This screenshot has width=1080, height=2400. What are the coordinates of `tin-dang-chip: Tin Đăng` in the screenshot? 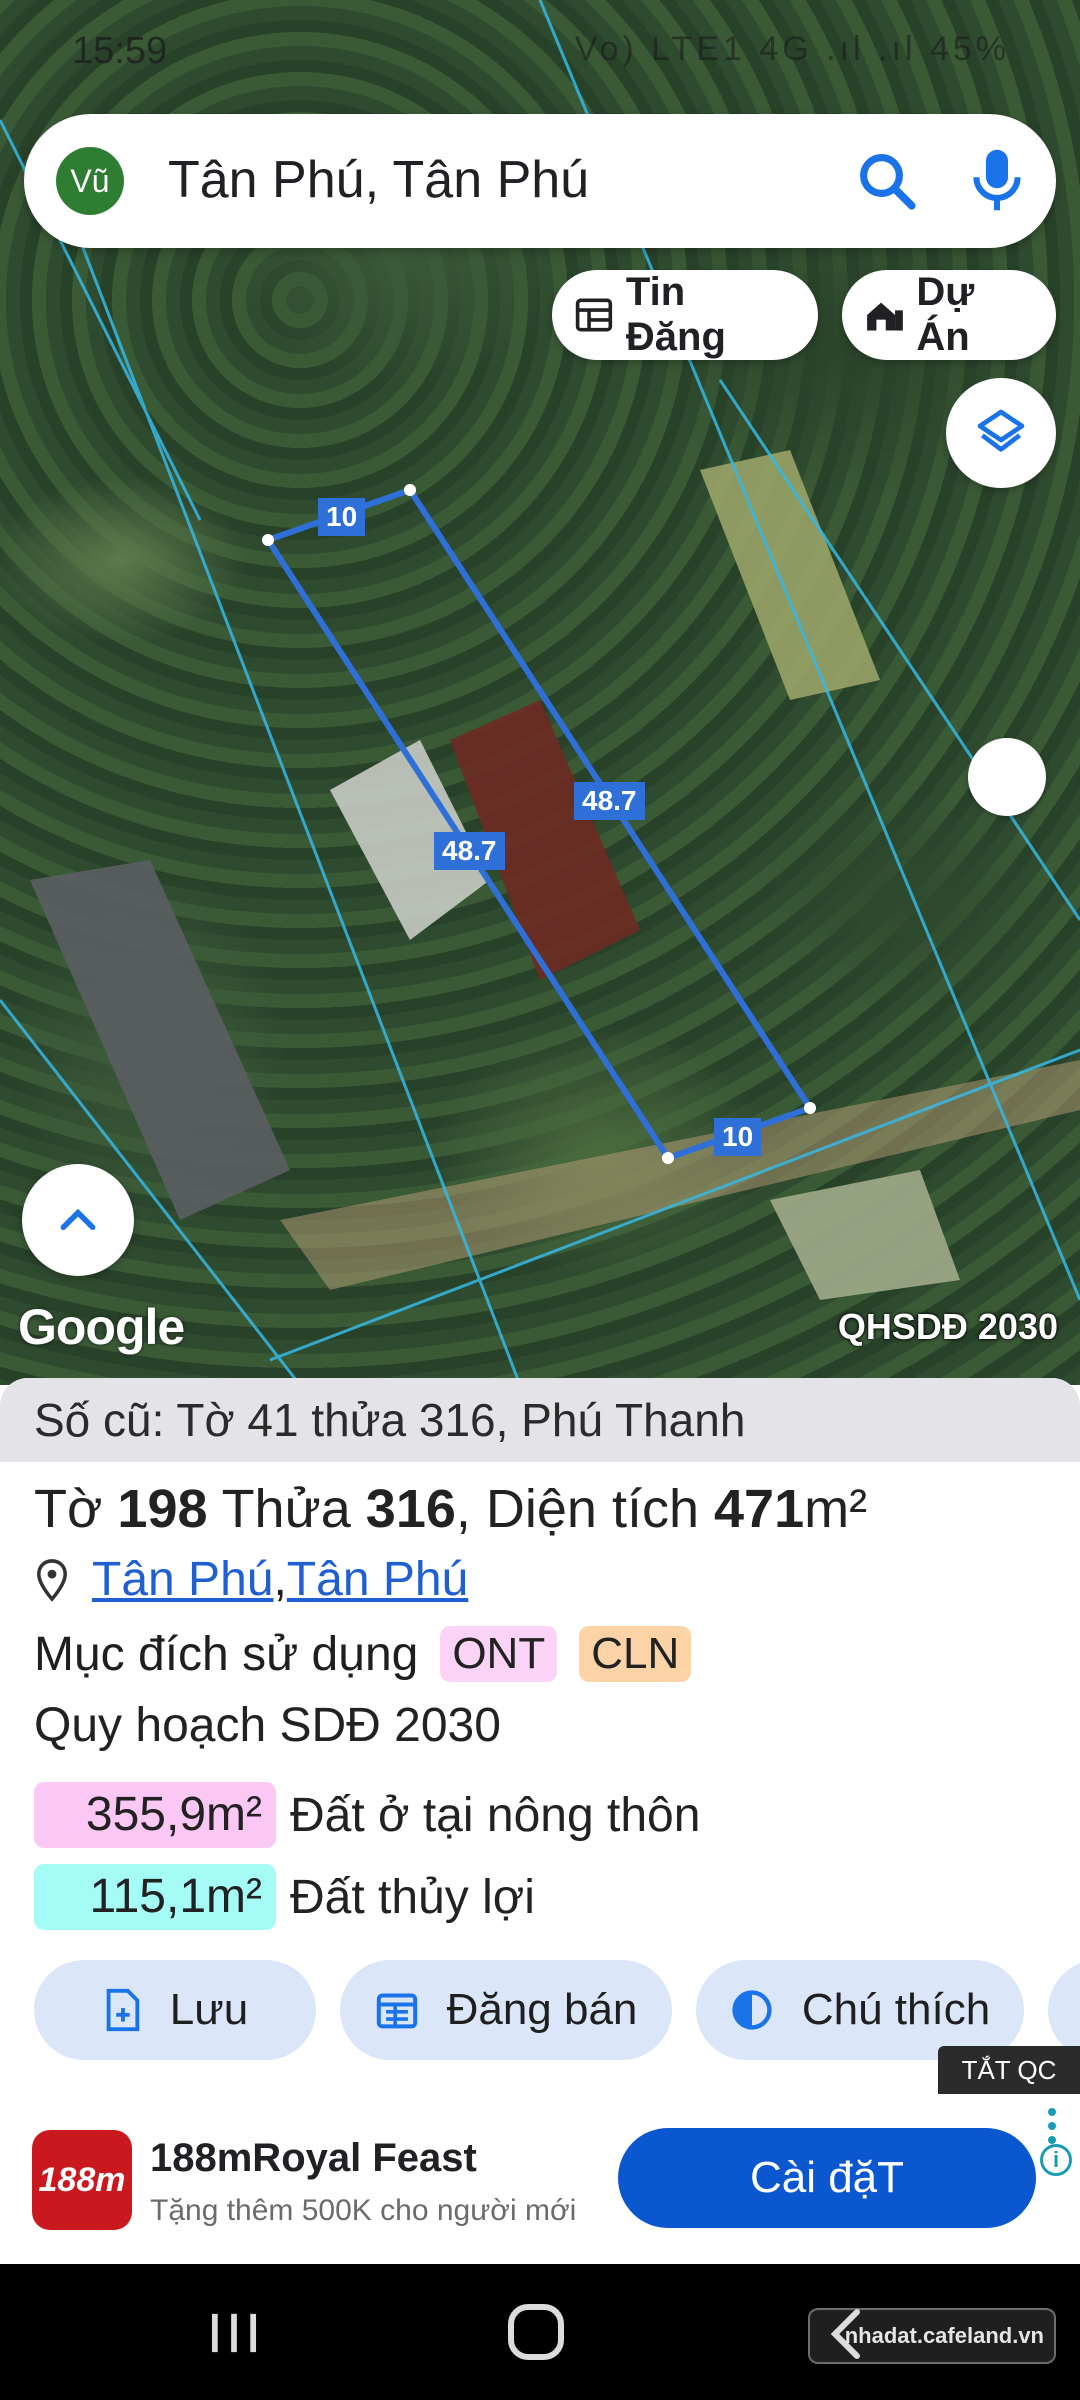 It's located at (685, 315).